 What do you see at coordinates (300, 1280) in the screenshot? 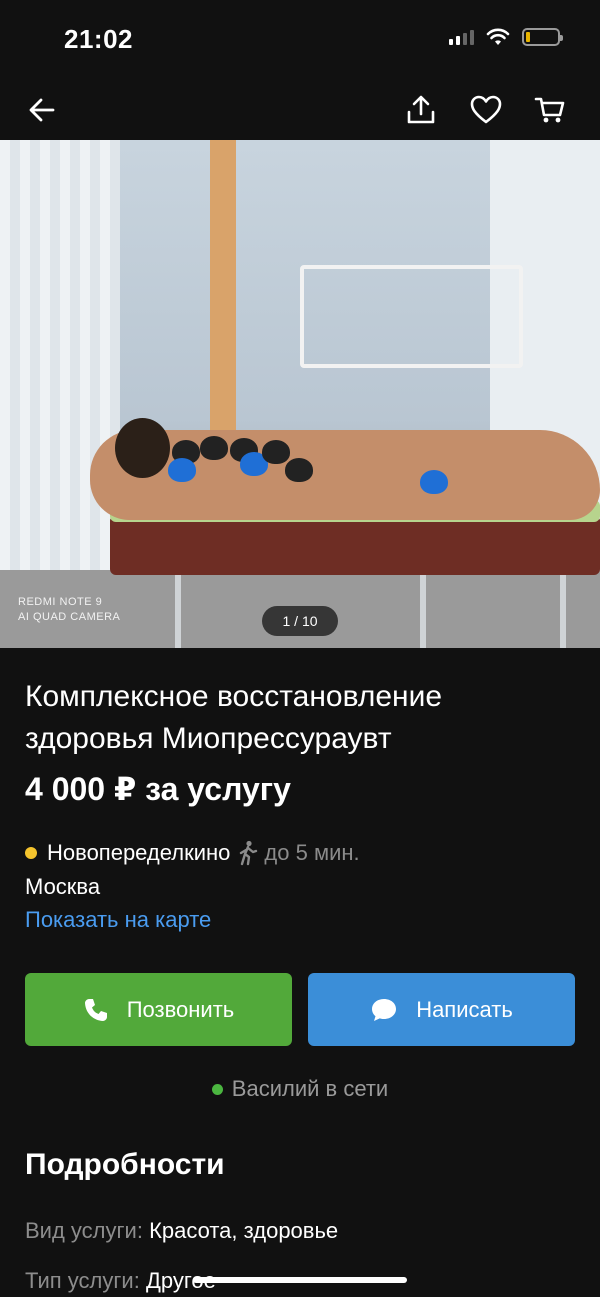
I see `home-indicator` at bounding box center [300, 1280].